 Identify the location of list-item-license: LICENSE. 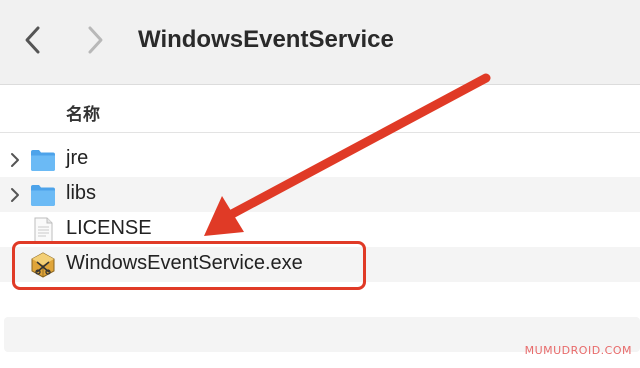
(320, 229).